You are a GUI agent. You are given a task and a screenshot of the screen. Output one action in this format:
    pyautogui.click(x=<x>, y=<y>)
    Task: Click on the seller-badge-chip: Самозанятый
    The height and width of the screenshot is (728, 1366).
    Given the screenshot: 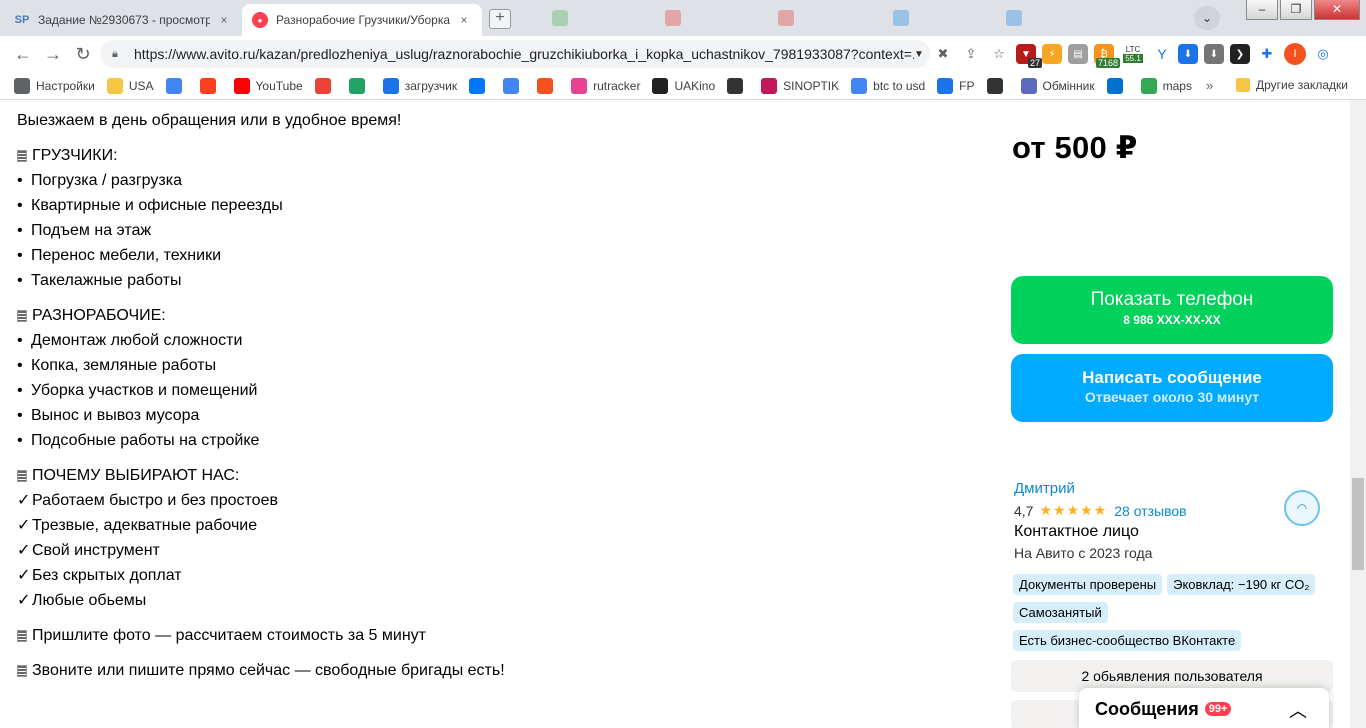 What is the action you would take?
    pyautogui.click(x=1060, y=612)
    